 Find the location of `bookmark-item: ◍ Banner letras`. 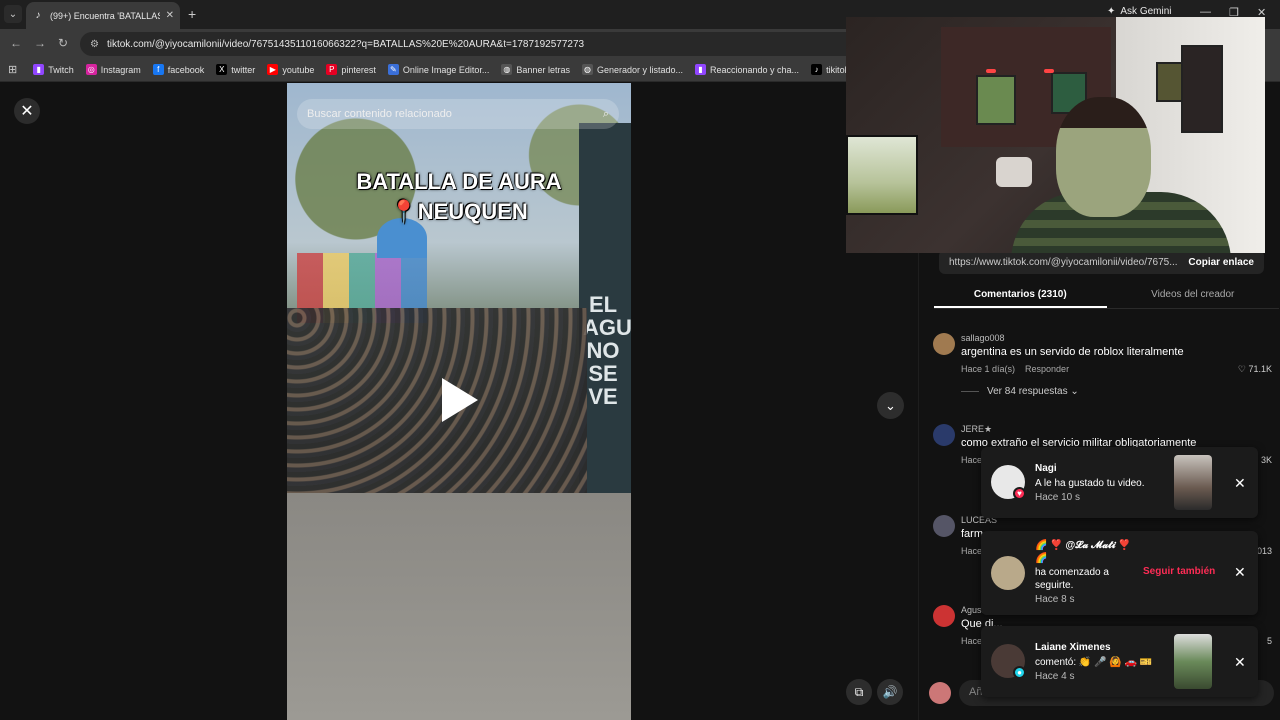

bookmark-item: ◍ Banner letras is located at coordinates (535, 69).